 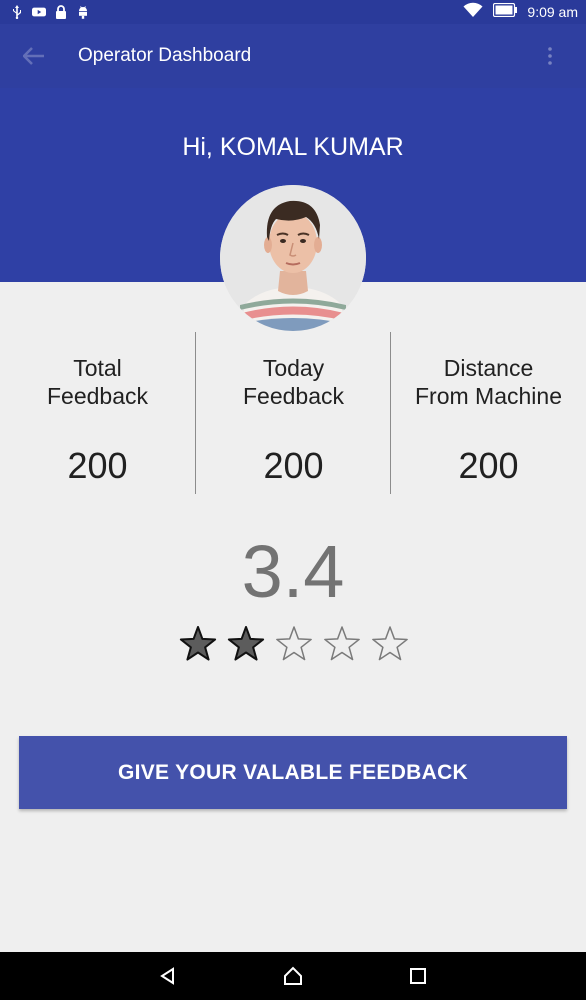 What do you see at coordinates (550, 56) in the screenshot?
I see `overflow-menu-icon` at bounding box center [550, 56].